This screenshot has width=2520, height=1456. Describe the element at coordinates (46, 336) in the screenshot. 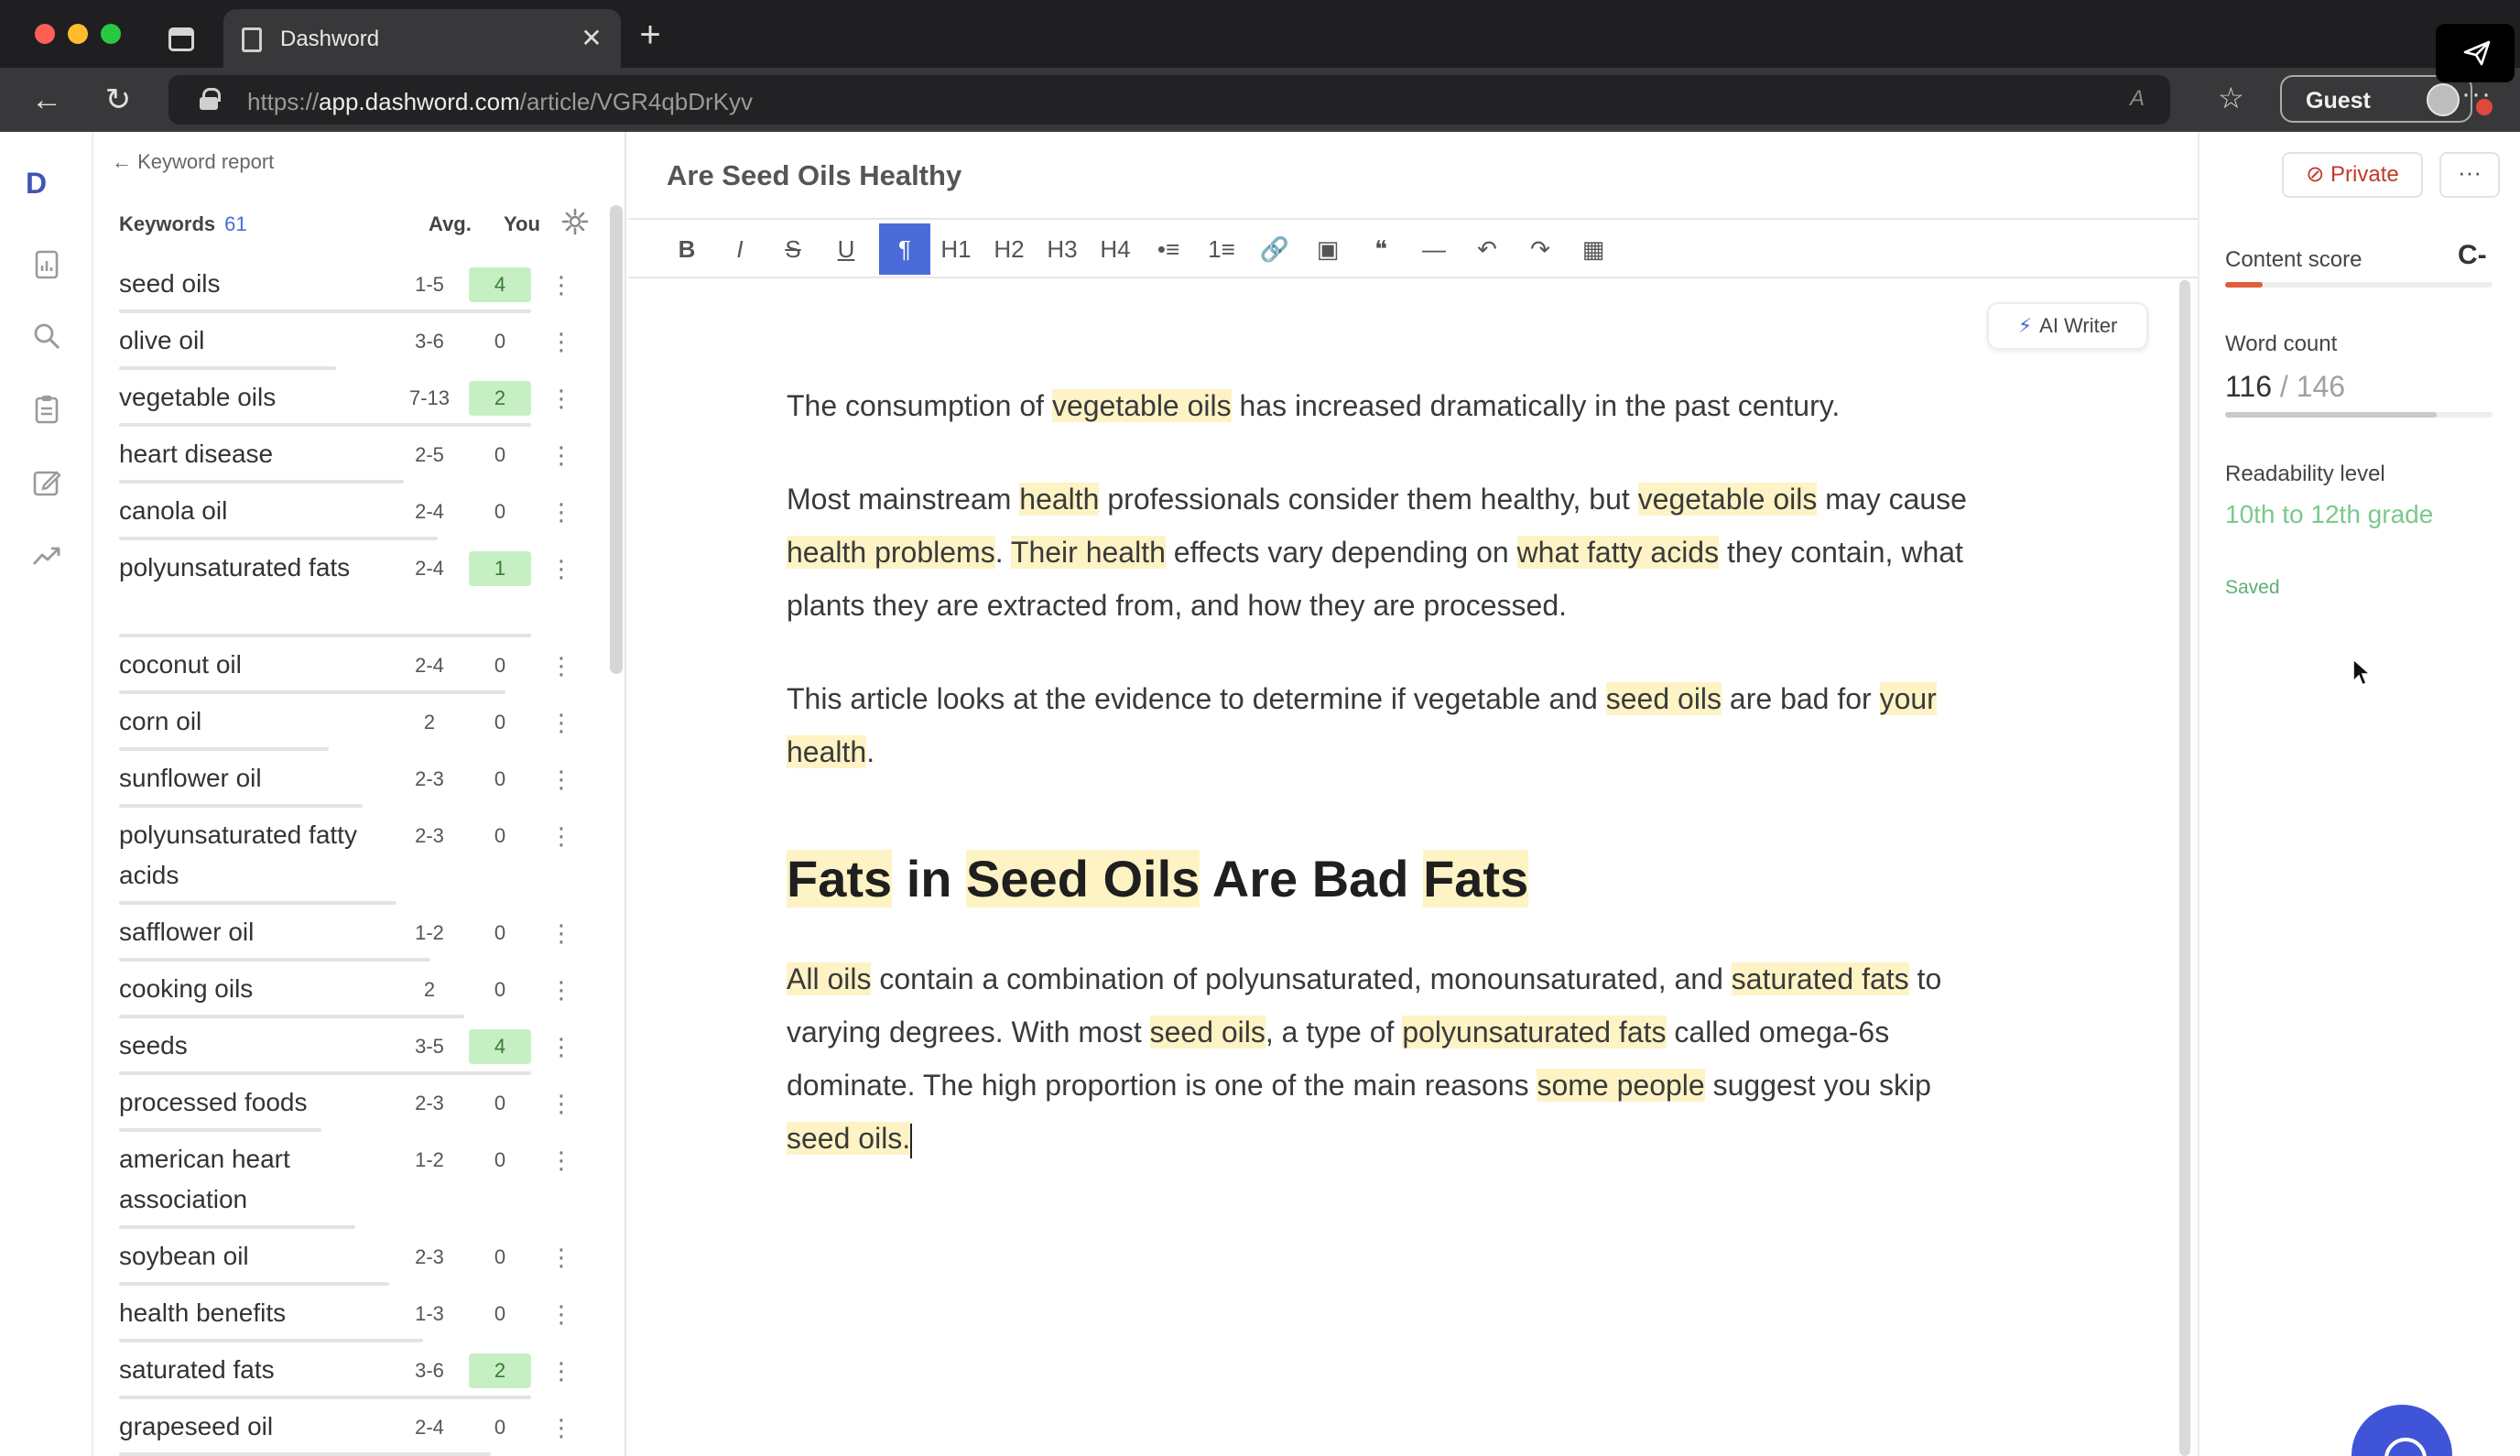

I see `search-icon` at that location.